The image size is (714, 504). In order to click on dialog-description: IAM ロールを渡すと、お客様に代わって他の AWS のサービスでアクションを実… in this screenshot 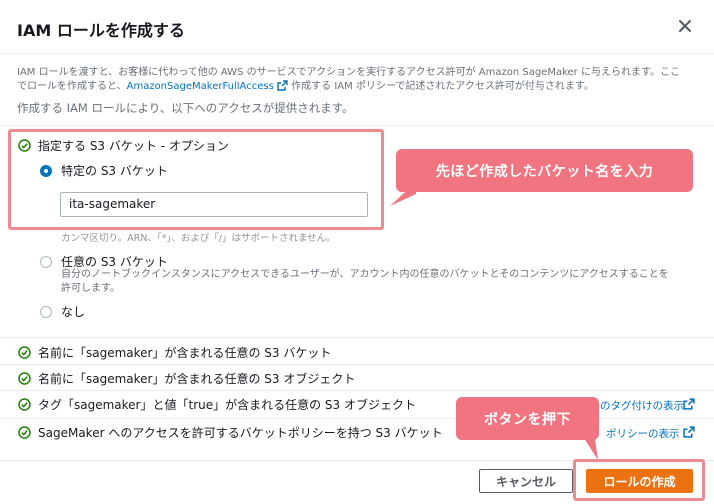, I will do `click(357, 80)`.